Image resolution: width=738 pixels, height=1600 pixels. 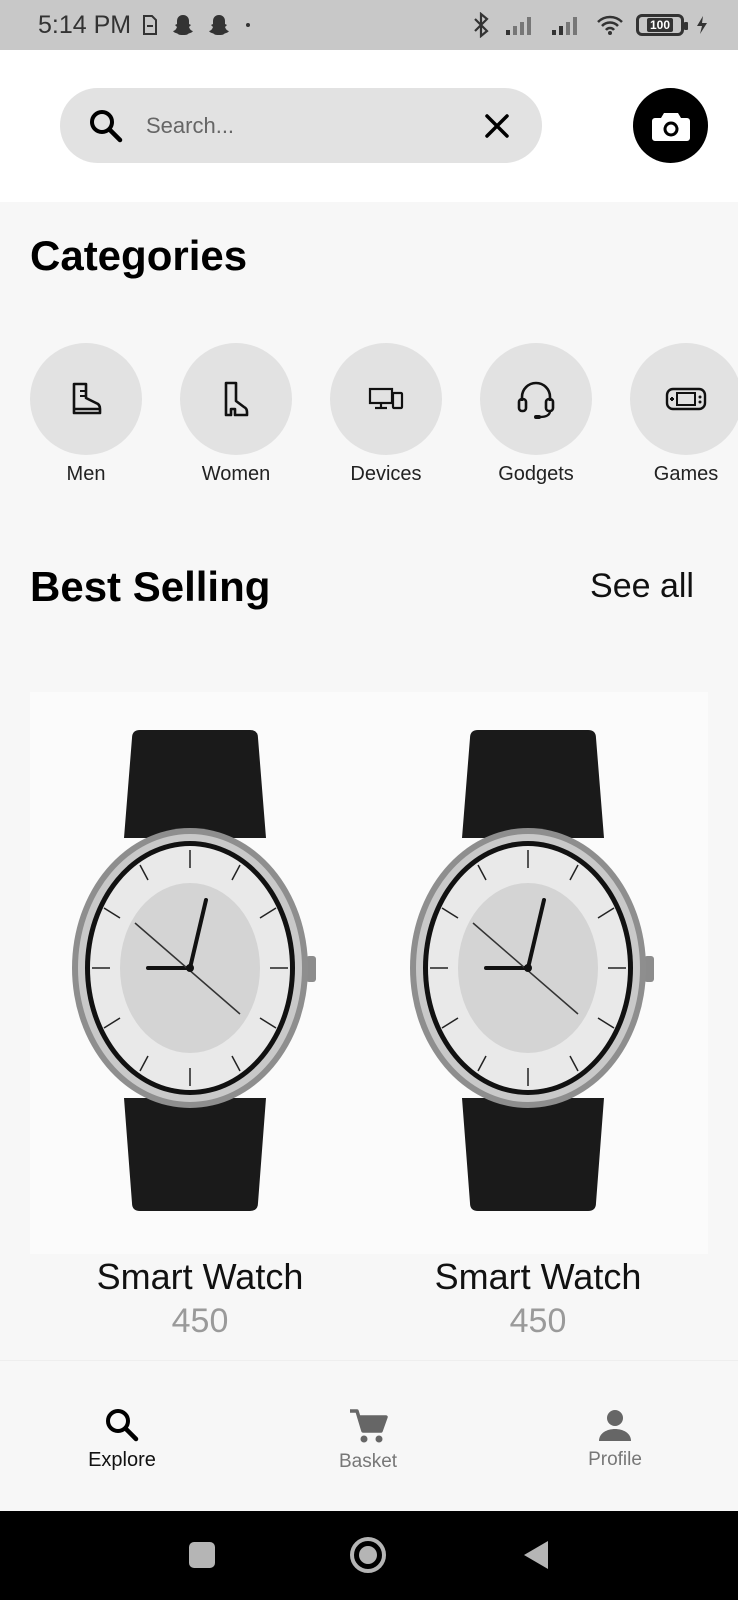 I want to click on system-navigation-bar, so click(x=369, y=1555).